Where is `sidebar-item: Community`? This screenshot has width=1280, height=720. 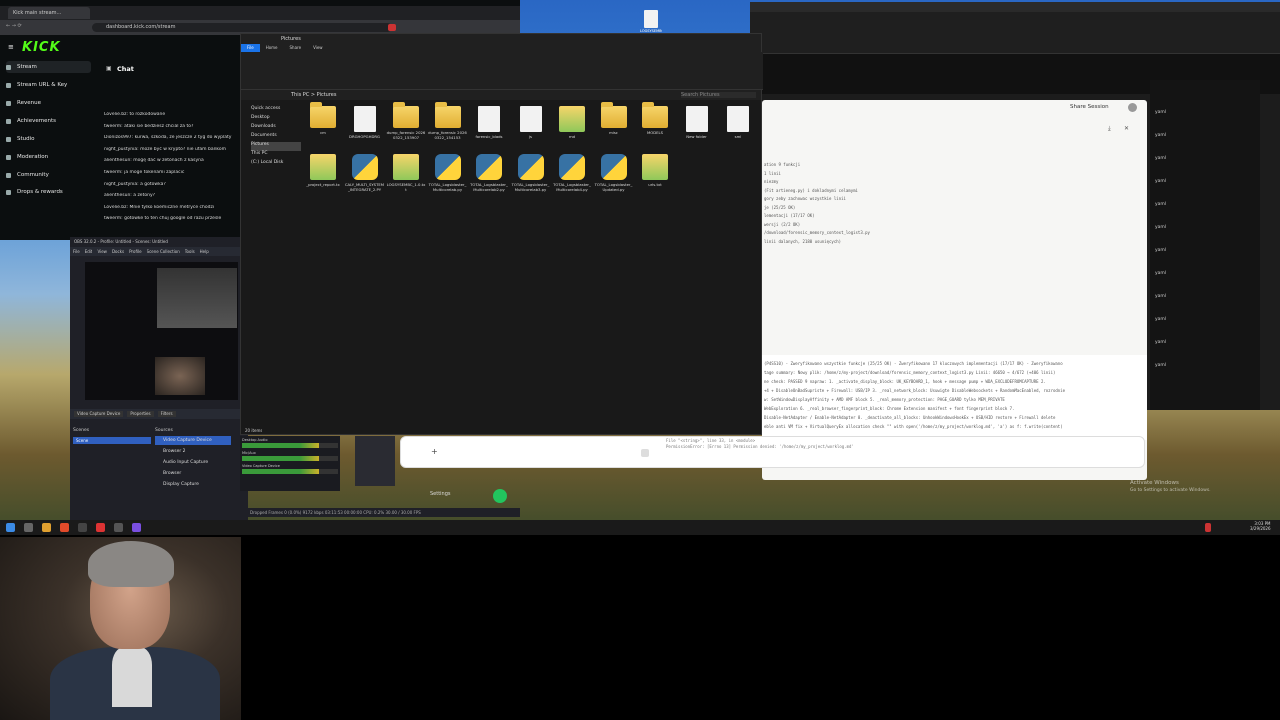 sidebar-item: Community is located at coordinates (48, 175).